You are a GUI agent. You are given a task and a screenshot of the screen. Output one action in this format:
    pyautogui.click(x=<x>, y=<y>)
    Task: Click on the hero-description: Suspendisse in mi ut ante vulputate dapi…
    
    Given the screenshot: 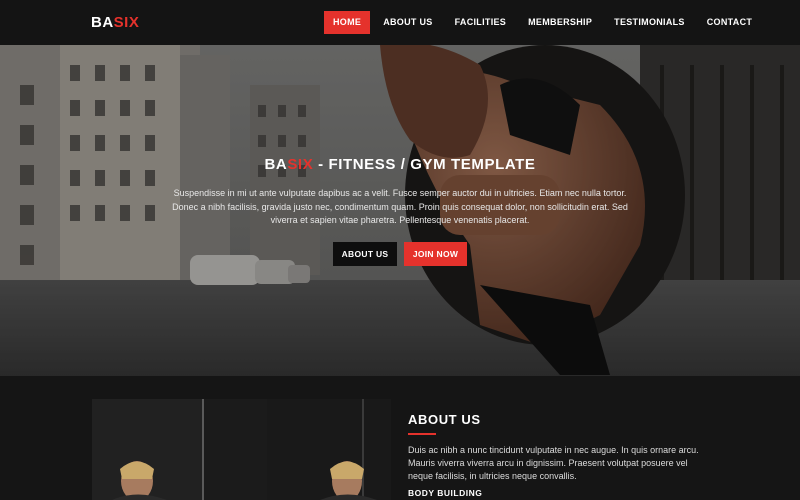 What is the action you would take?
    pyautogui.click(x=400, y=206)
    